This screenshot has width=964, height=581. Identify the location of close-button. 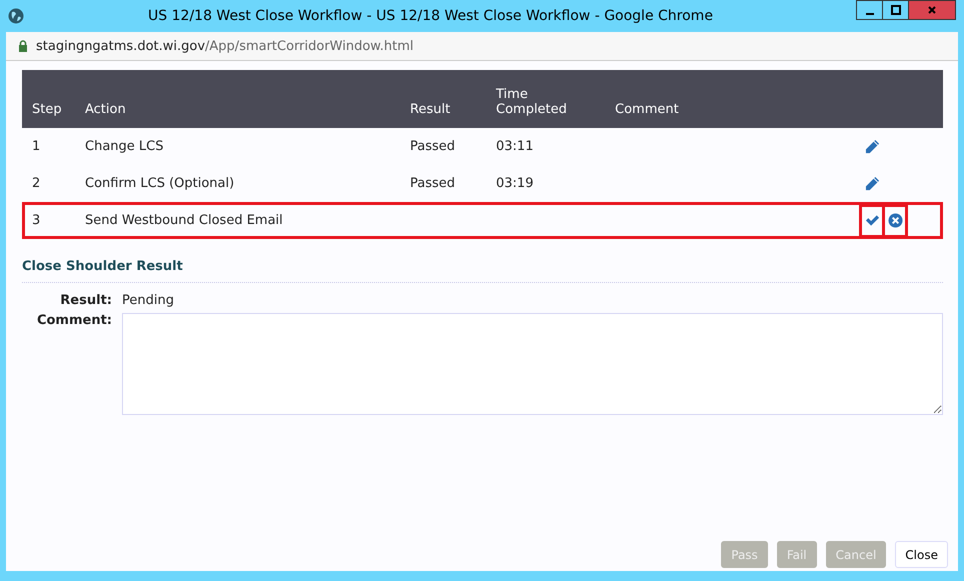
(932, 10).